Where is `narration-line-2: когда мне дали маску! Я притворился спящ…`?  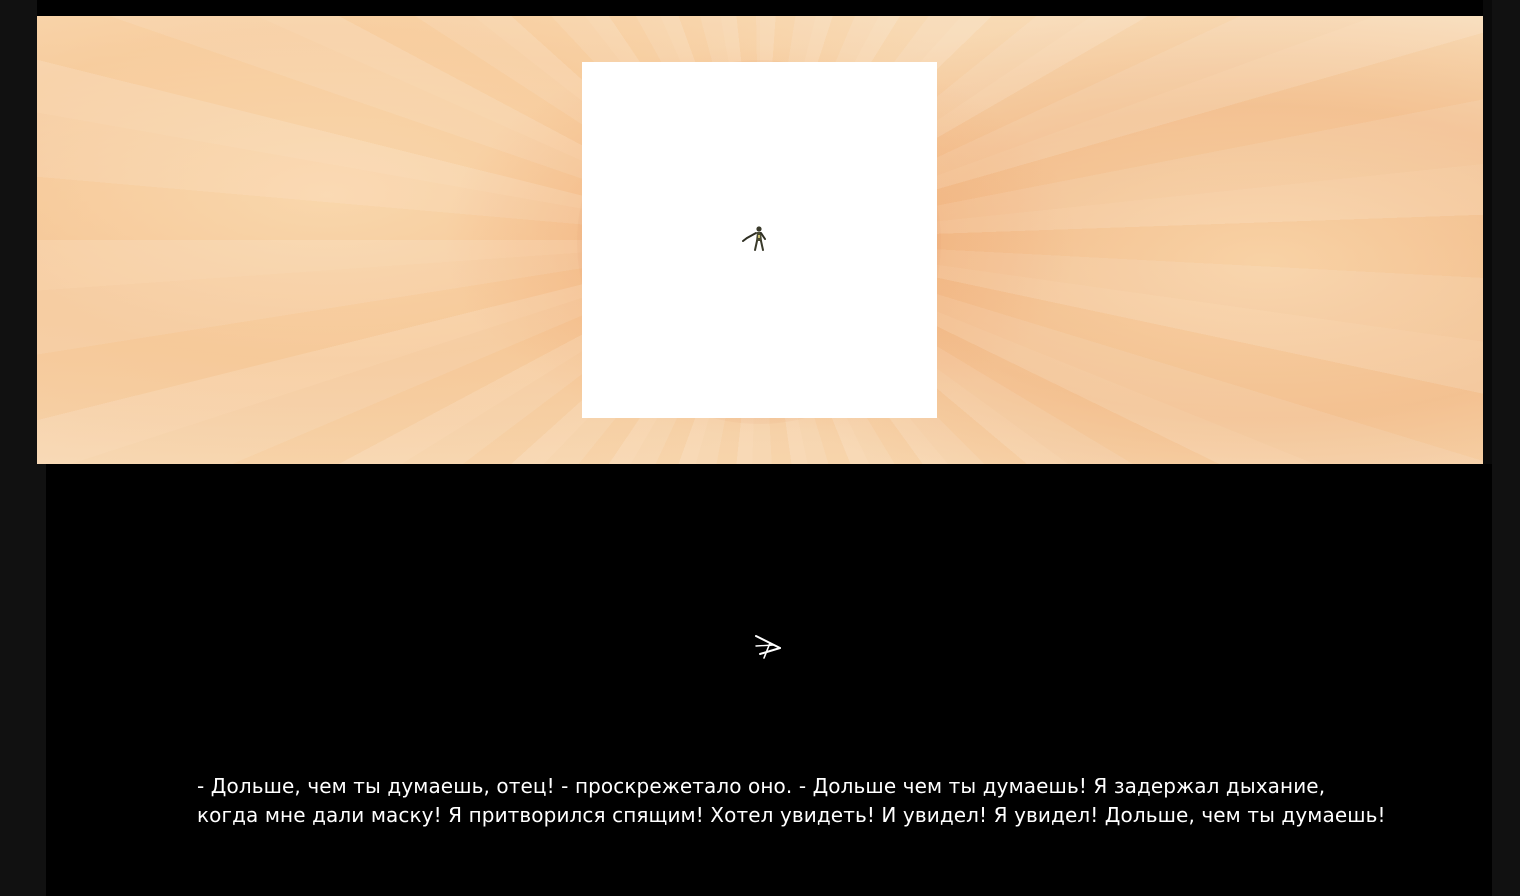
narration-line-2: когда мне дали маску! Я притворился спящ… is located at coordinates (791, 815).